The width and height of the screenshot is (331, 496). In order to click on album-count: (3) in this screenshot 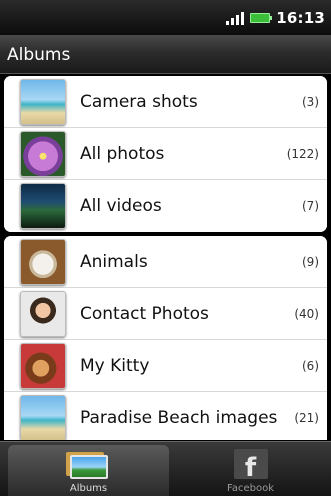, I will do `click(310, 101)`.